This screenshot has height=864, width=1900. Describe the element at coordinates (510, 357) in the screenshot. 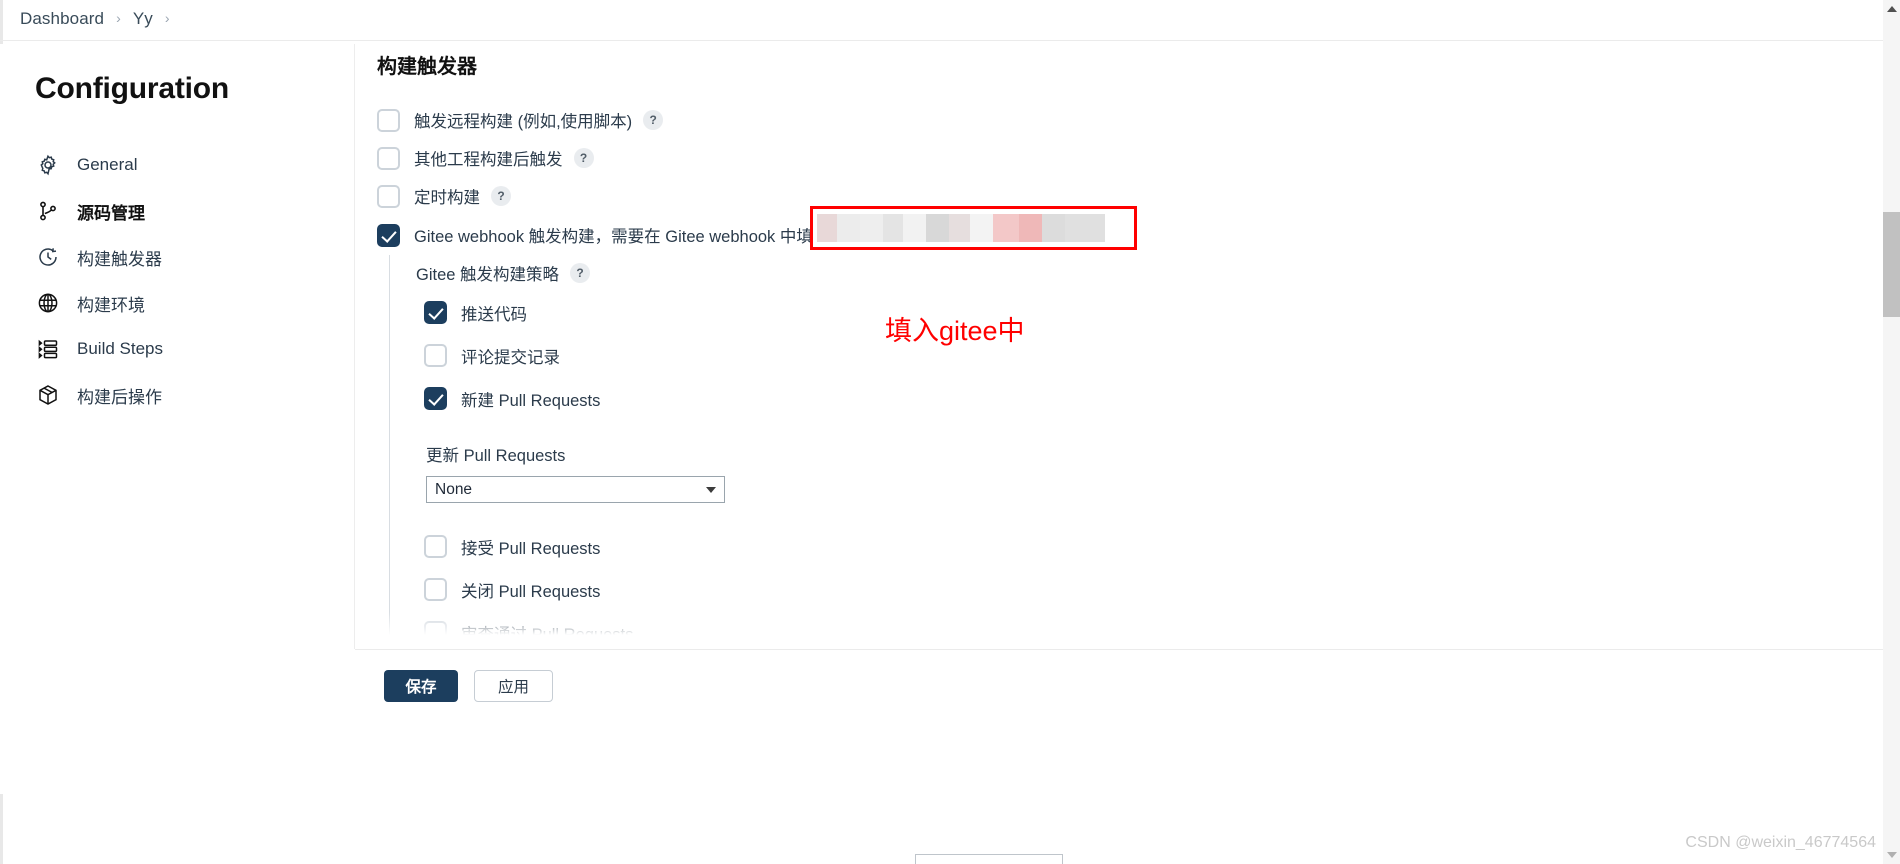

I see `strategy-label: 评论提交记录` at that location.